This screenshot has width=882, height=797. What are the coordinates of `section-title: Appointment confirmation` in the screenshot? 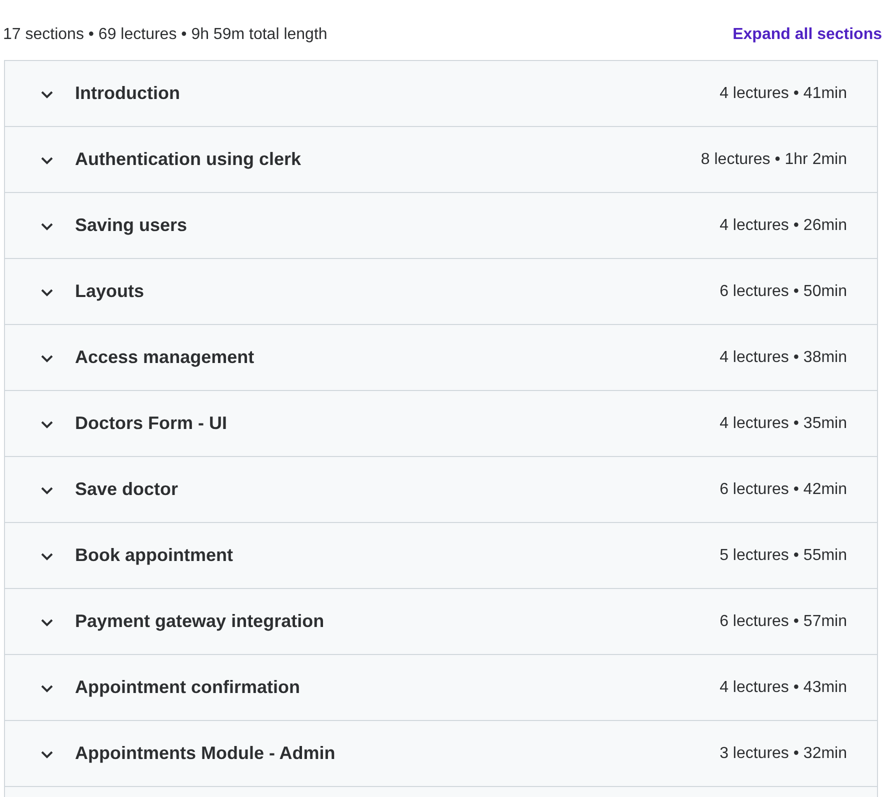 It's located at (188, 687).